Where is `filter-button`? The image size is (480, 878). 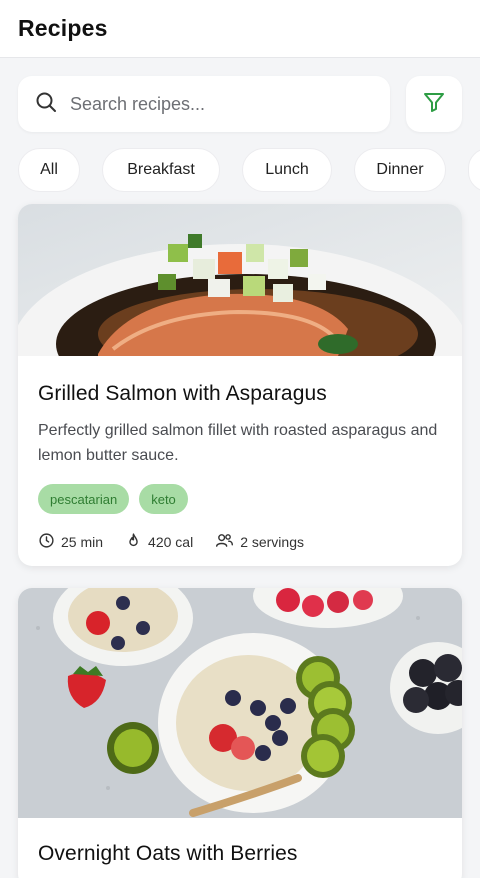
filter-button is located at coordinates (434, 104).